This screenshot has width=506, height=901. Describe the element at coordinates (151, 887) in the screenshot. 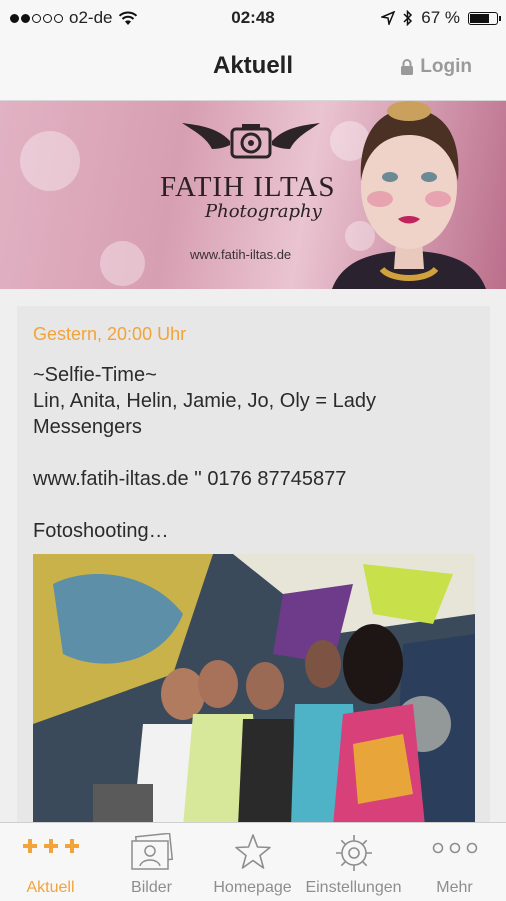

I see `tab-label: Bilder` at that location.